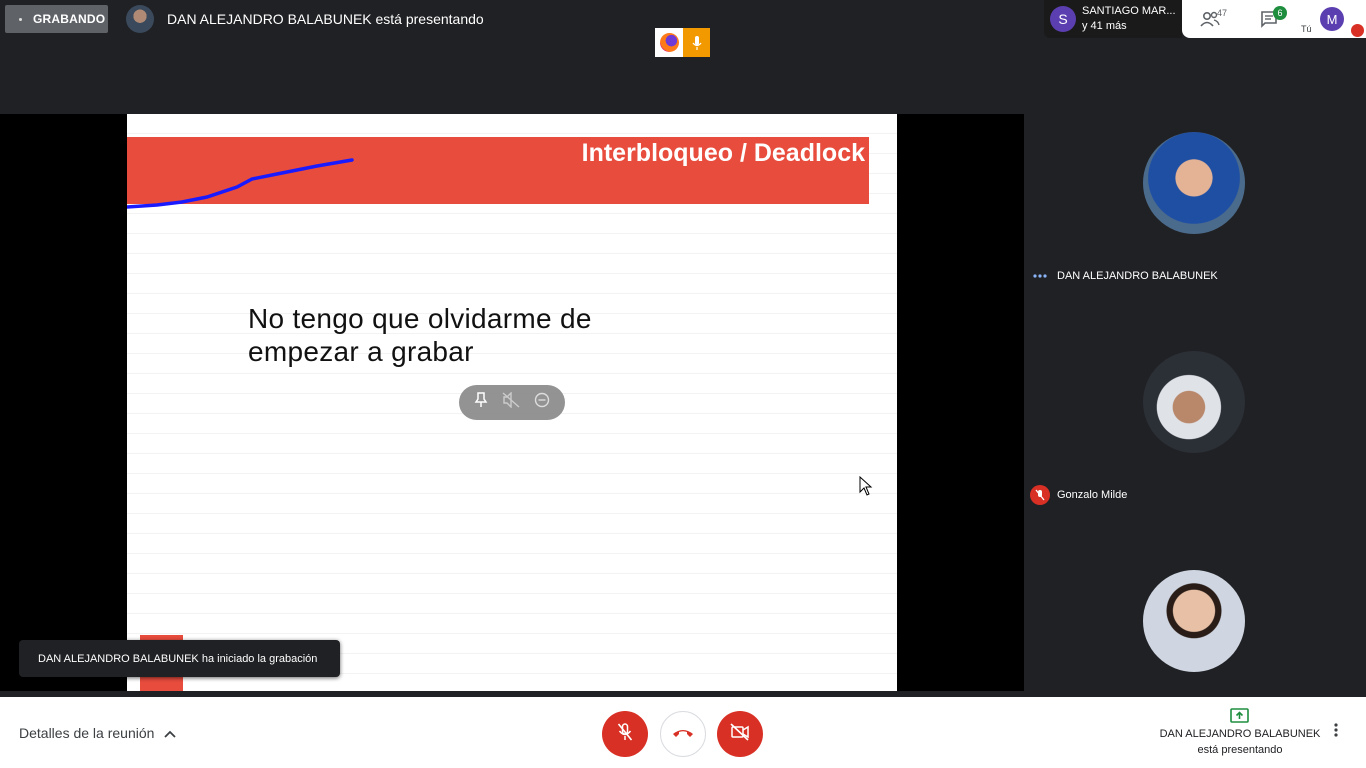 The width and height of the screenshot is (1366, 768). What do you see at coordinates (1113, 19) in the screenshot?
I see `active-speakers-chip: S SANTIAGO MAR... y 41 más` at bounding box center [1113, 19].